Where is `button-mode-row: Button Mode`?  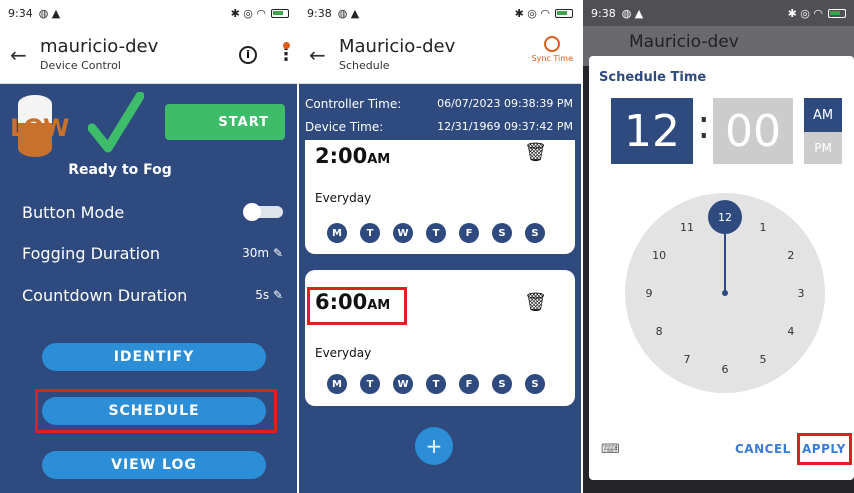
button-mode-row: Button Mode is located at coordinates (152, 212).